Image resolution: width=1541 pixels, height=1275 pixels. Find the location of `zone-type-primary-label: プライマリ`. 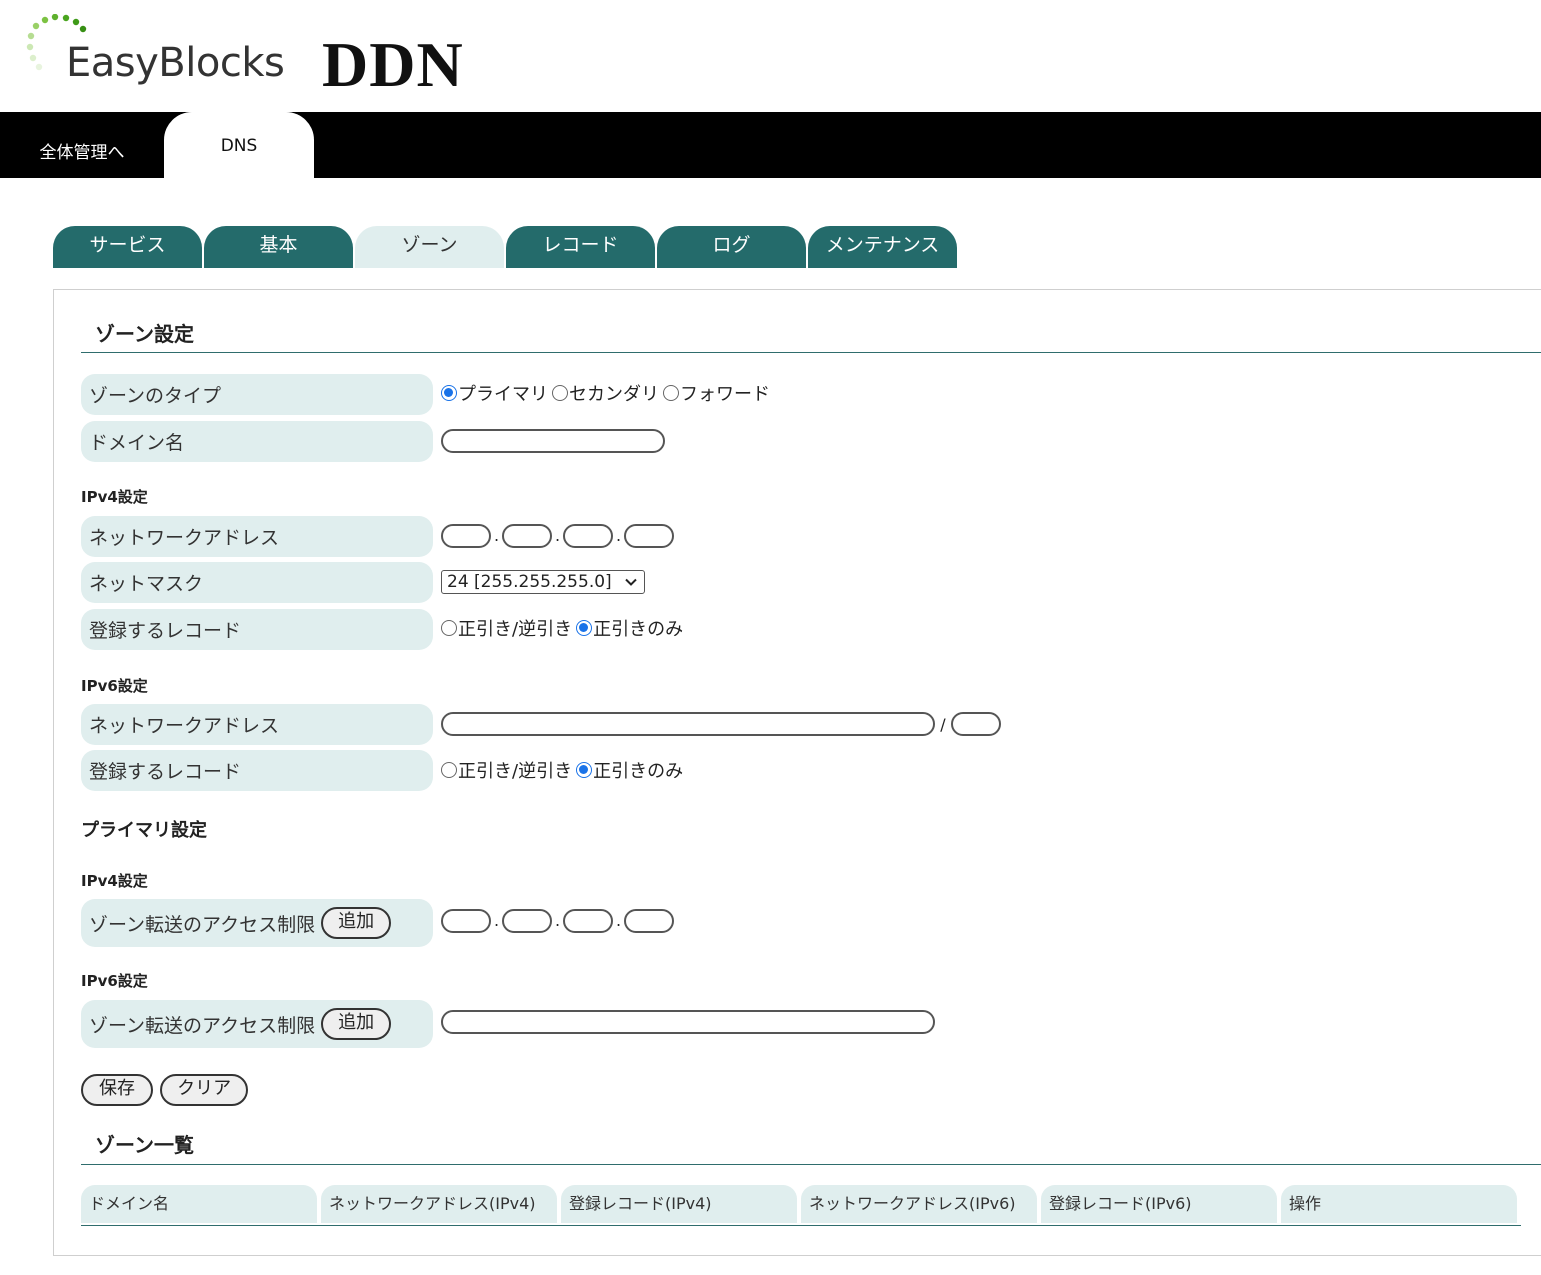

zone-type-primary-label: プライマリ is located at coordinates (503, 394).